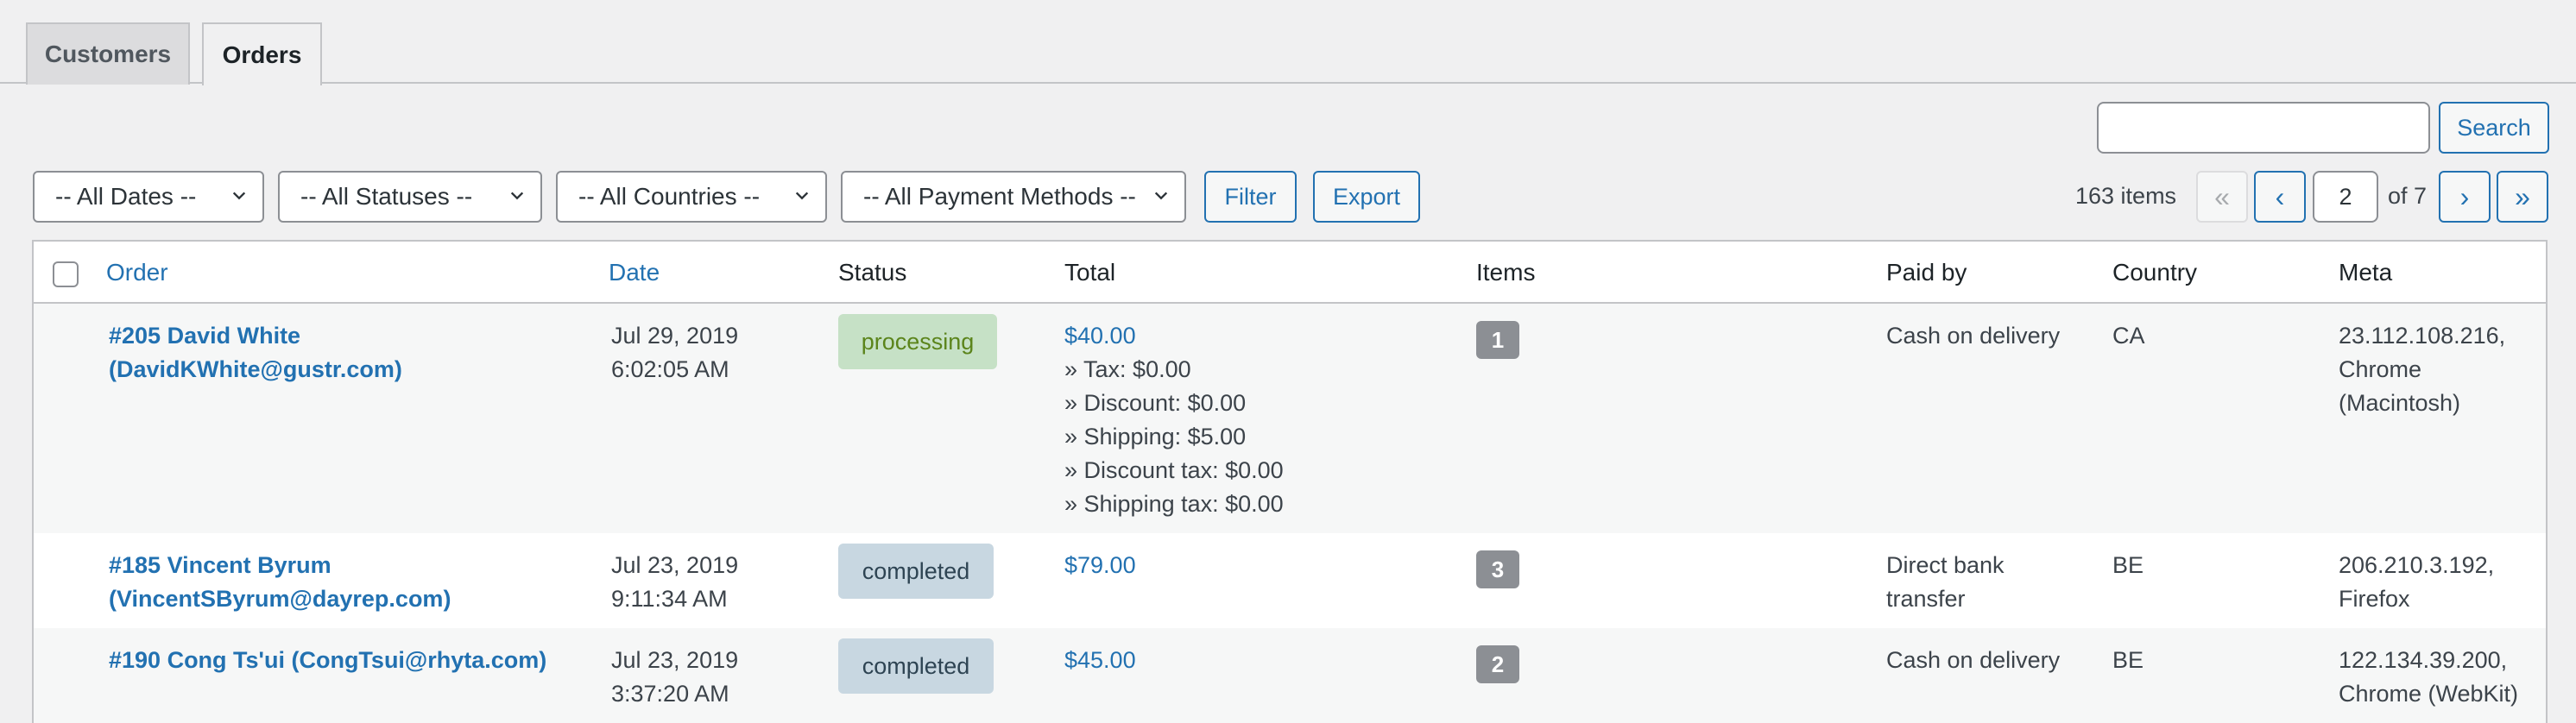 The height and width of the screenshot is (723, 2576). I want to click on column-order: Order, so click(137, 272).